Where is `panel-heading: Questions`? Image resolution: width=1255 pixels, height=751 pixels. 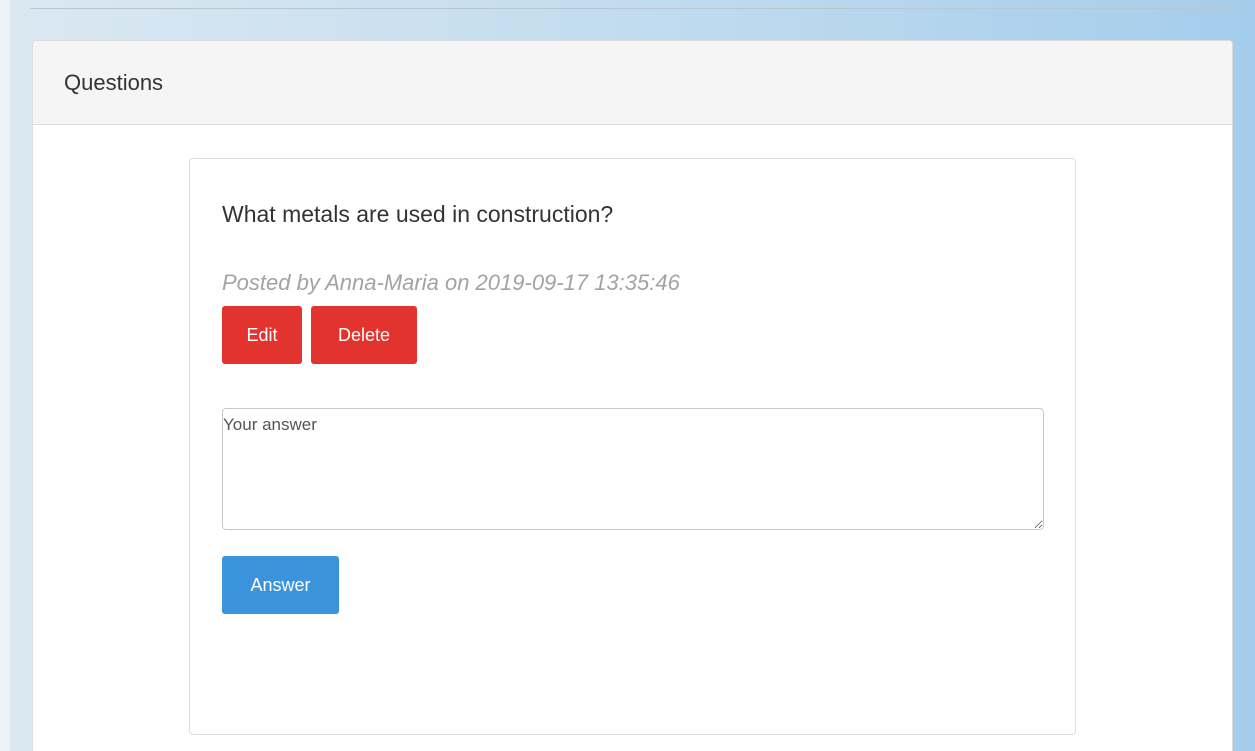 panel-heading: Questions is located at coordinates (632, 83).